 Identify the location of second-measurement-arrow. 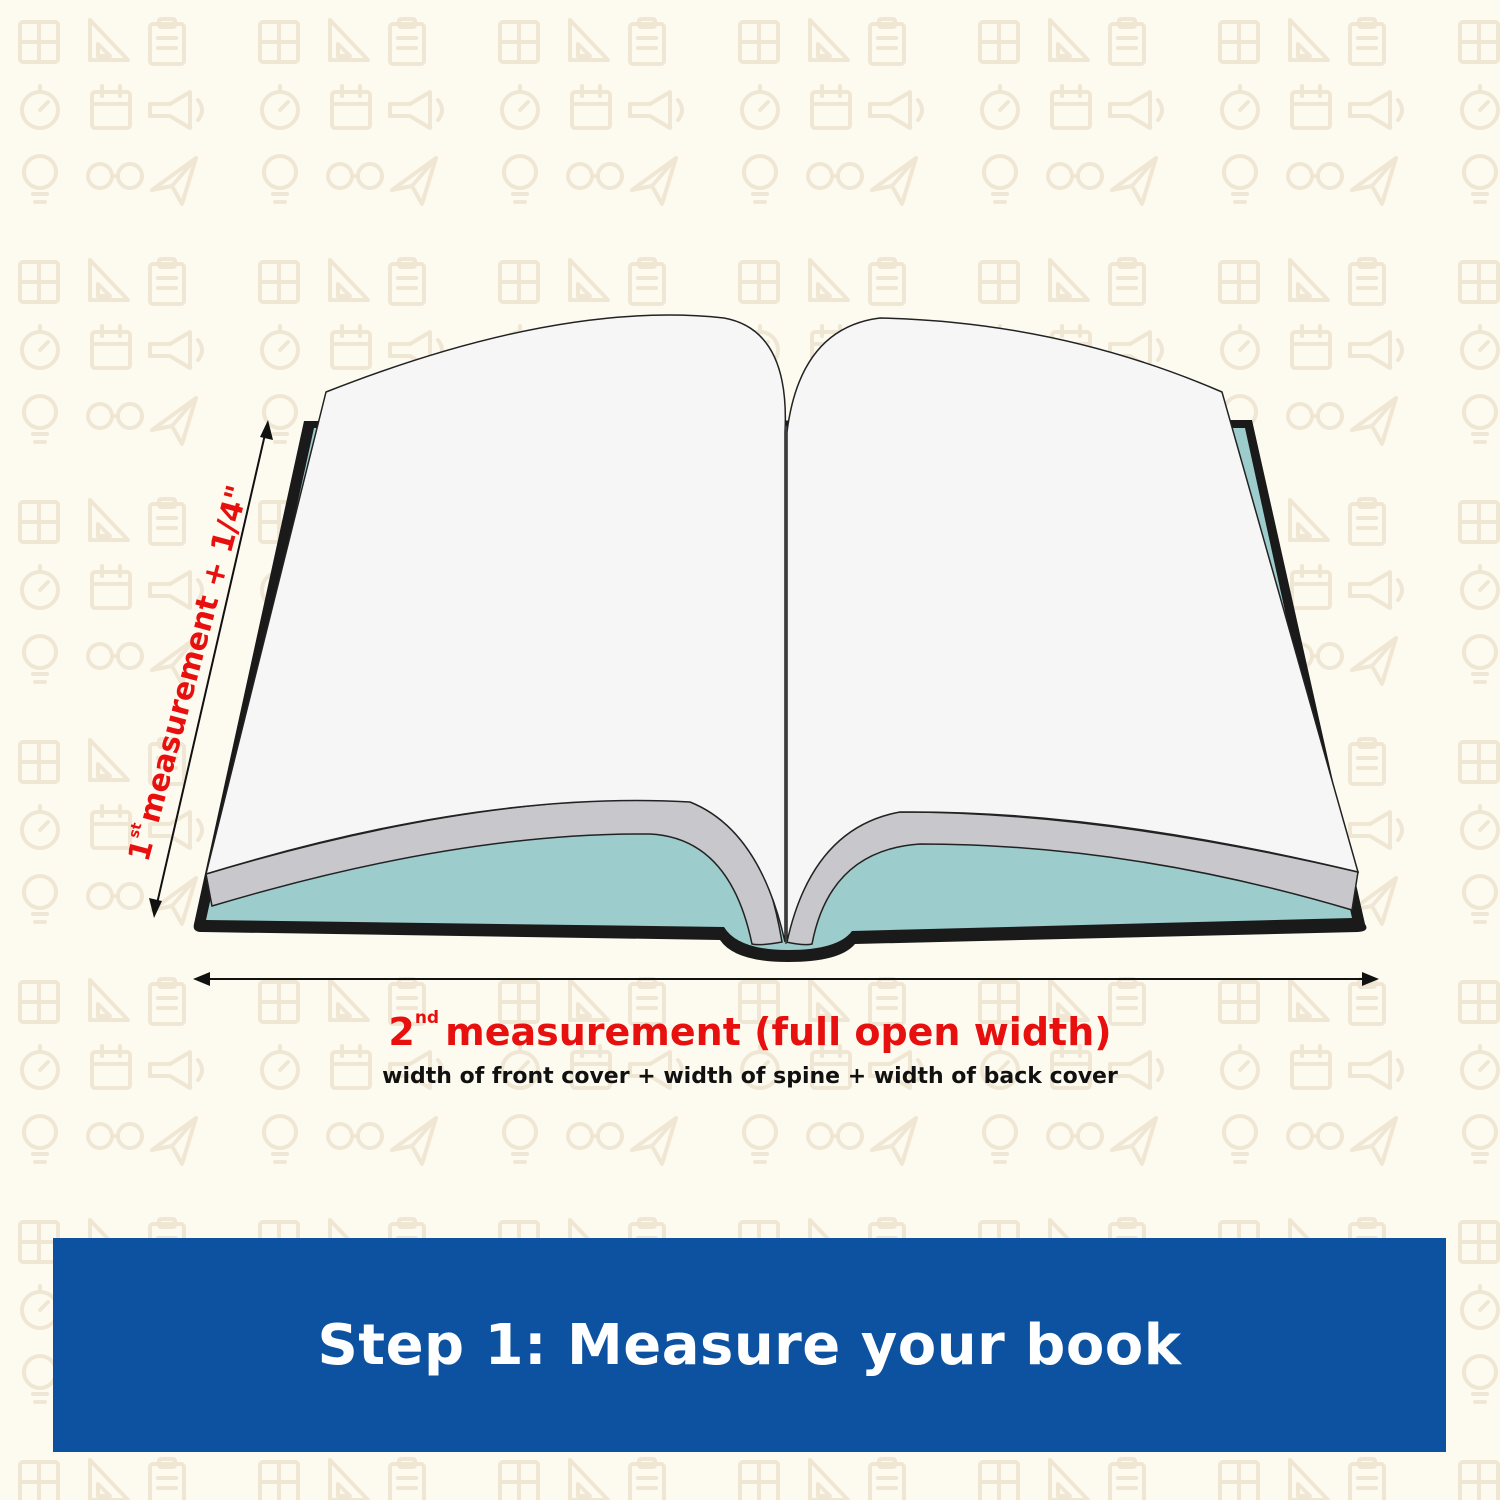
(786, 979).